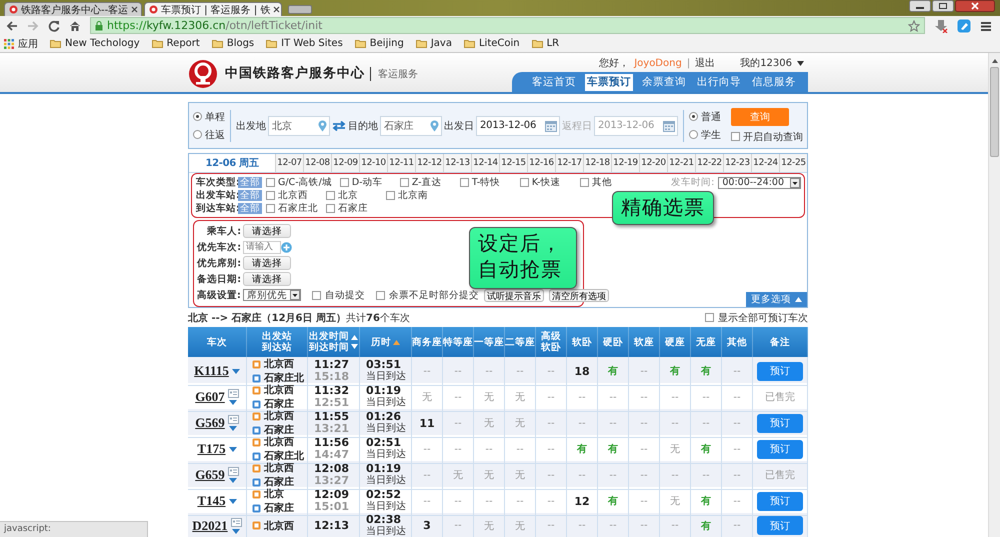  What do you see at coordinates (920, 6) in the screenshot?
I see `minimize-icon` at bounding box center [920, 6].